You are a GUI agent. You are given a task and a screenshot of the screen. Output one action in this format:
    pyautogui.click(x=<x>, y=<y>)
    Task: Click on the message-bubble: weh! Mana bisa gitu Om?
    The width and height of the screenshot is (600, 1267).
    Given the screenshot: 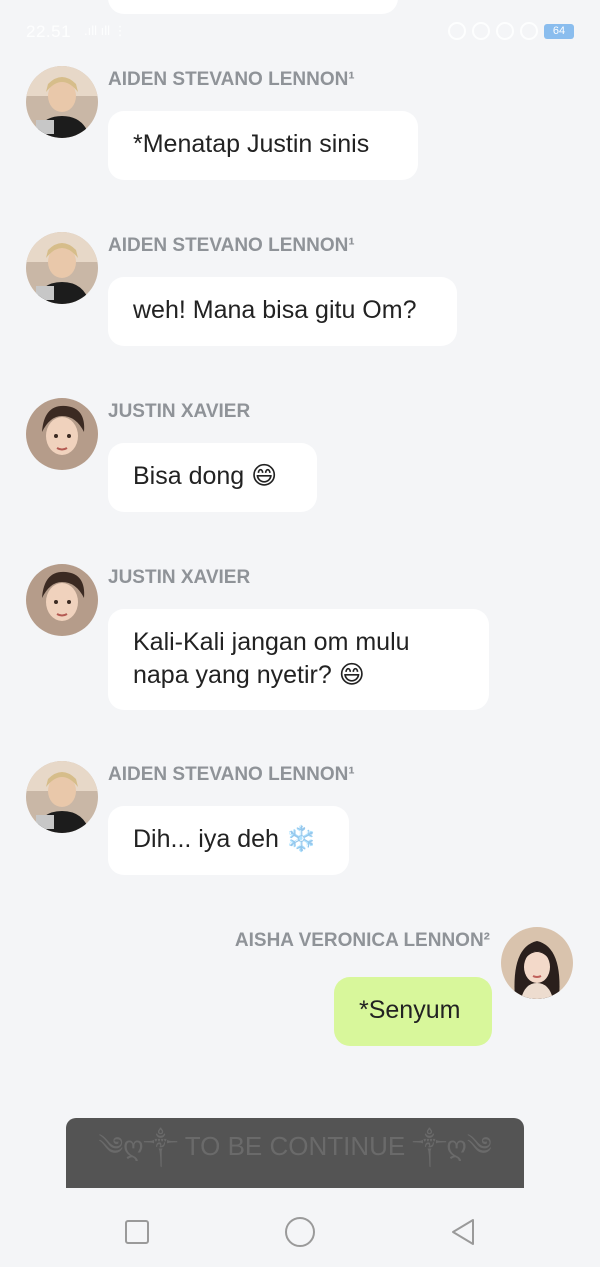 What is the action you would take?
    pyautogui.click(x=282, y=311)
    